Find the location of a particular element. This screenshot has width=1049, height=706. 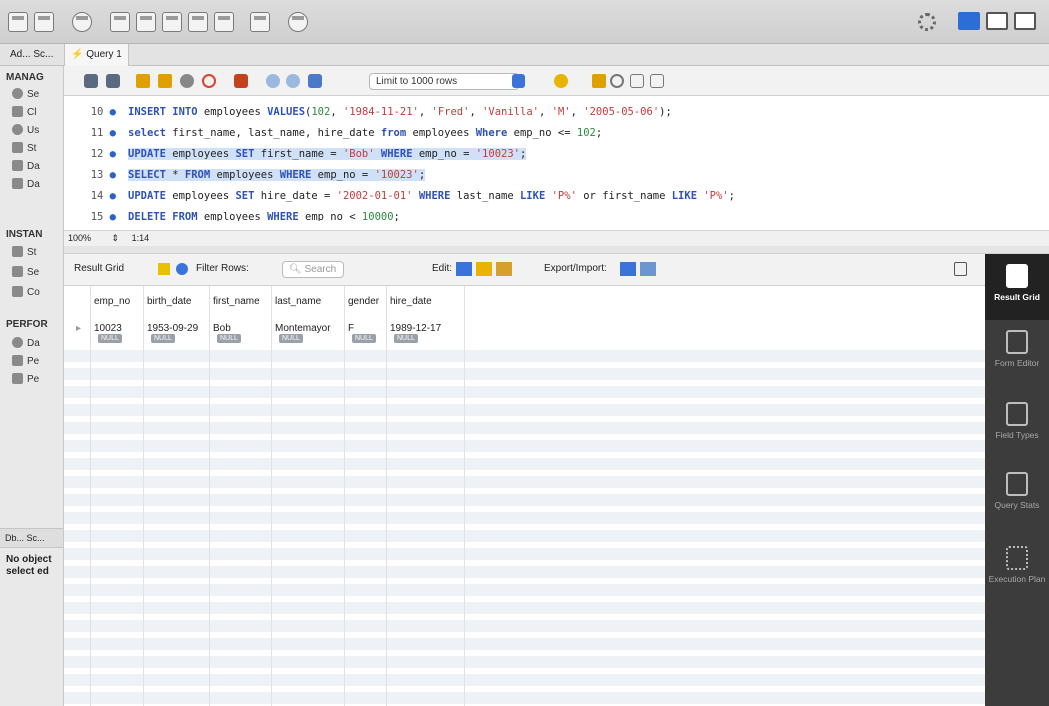

tab-label: Query 1 is located at coordinates (104, 54).